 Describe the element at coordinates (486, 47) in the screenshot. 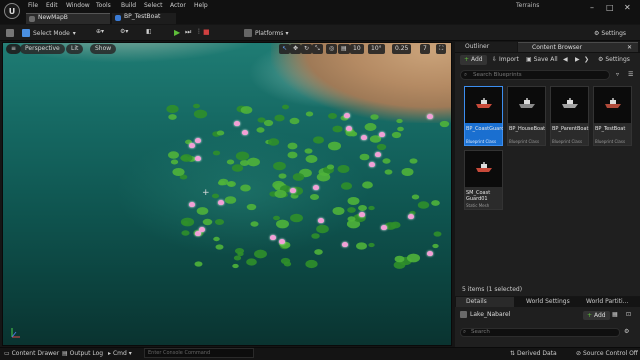

I see `tab-outliner: Outliner` at that location.